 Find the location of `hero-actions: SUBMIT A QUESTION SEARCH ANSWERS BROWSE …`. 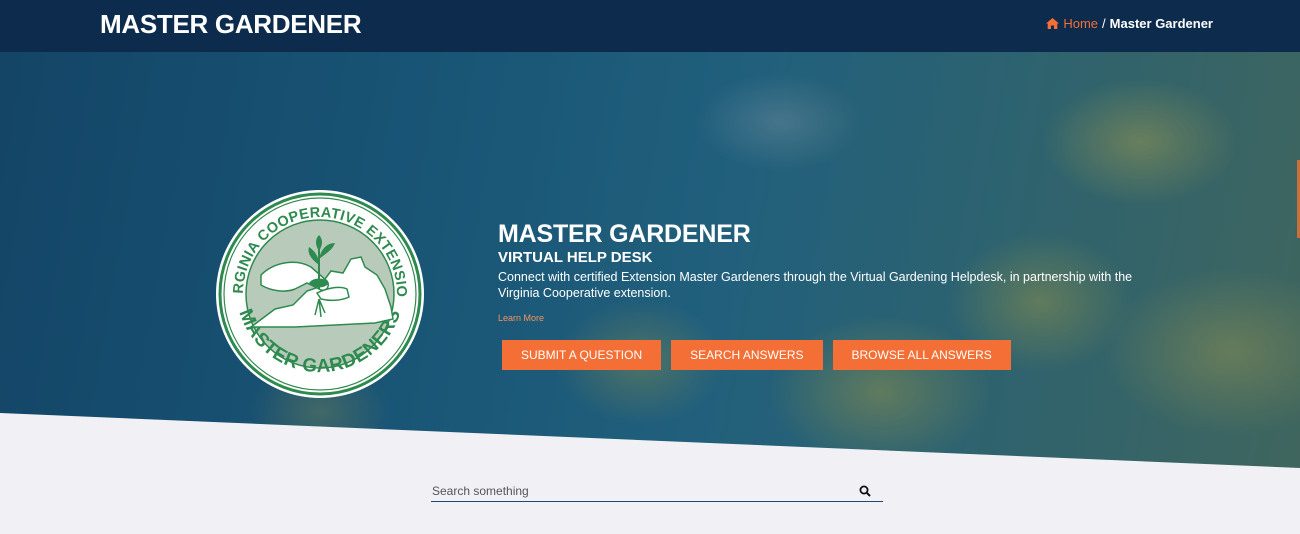

hero-actions: SUBMIT A QUESTION SEARCH ANSWERS BROWSE … is located at coordinates (756, 355).